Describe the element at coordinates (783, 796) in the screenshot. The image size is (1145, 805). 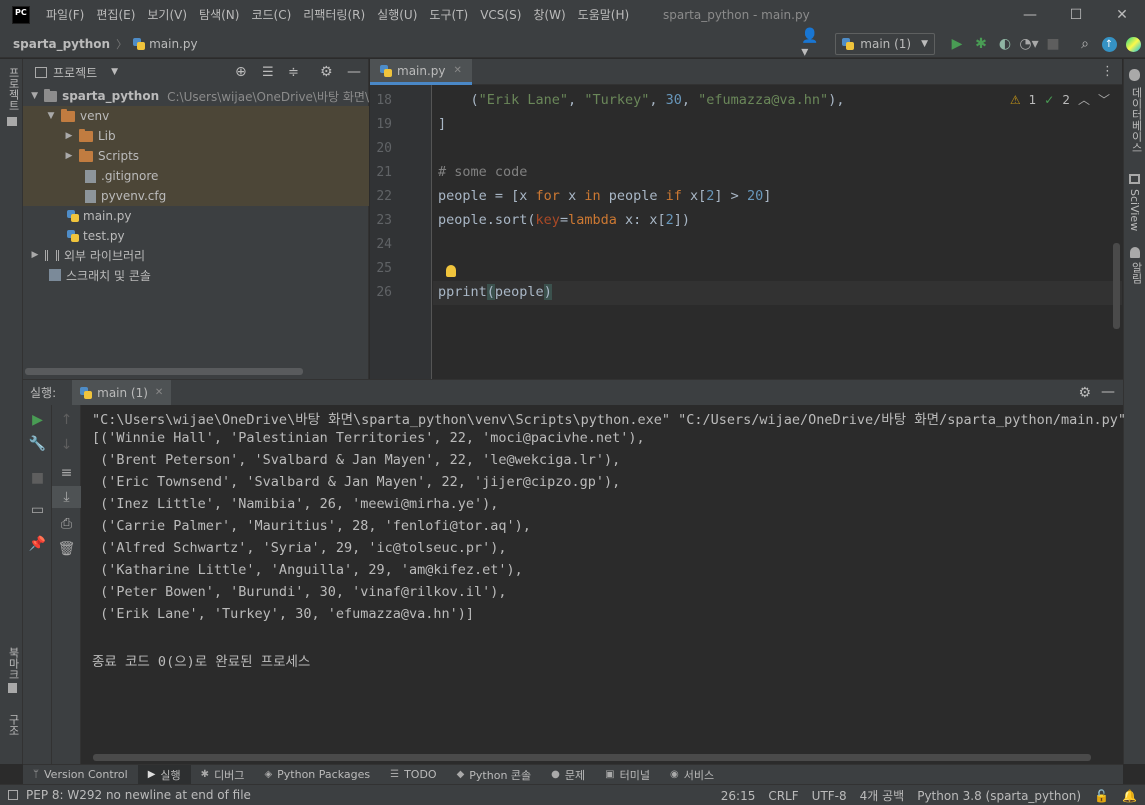
I see `line-separator: CRLF` at that location.